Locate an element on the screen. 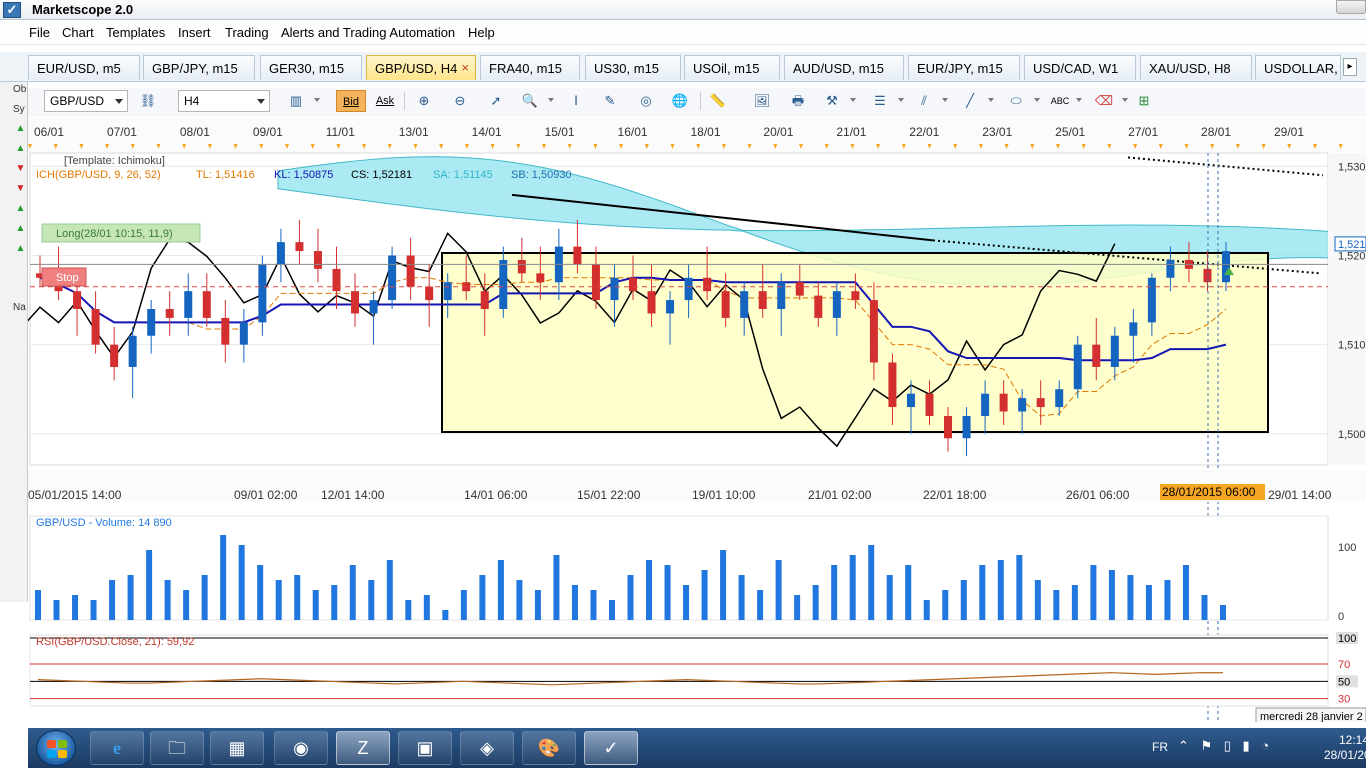 The image size is (1366, 768). system-tray-icons: ⌃ ⚑ ▯ ▮ ◔ is located at coordinates (1225, 746).